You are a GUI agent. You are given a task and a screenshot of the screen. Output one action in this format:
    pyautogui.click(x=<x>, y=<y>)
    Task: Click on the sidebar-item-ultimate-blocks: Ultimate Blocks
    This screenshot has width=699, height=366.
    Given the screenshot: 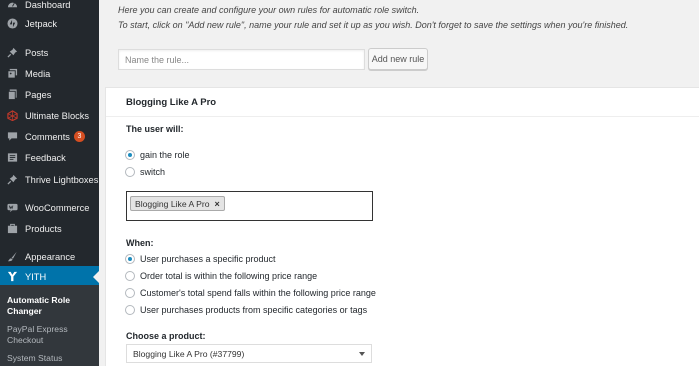 What is the action you would take?
    pyautogui.click(x=49, y=115)
    